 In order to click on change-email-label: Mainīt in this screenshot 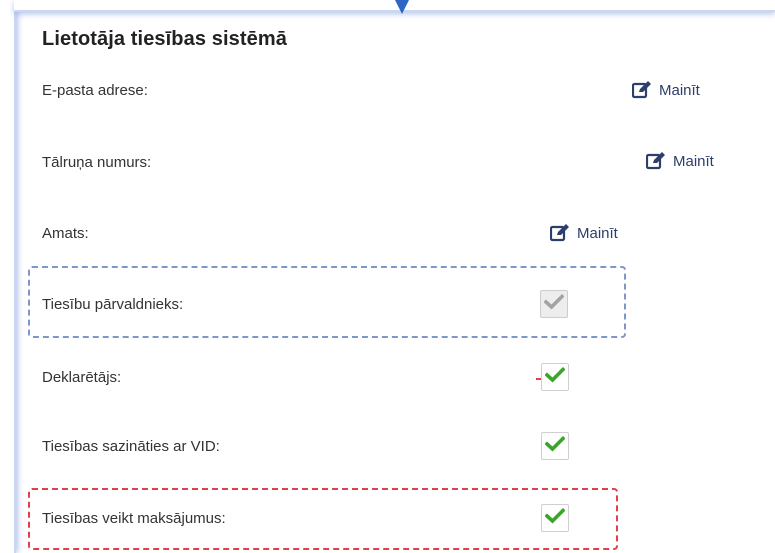, I will do `click(679, 90)`.